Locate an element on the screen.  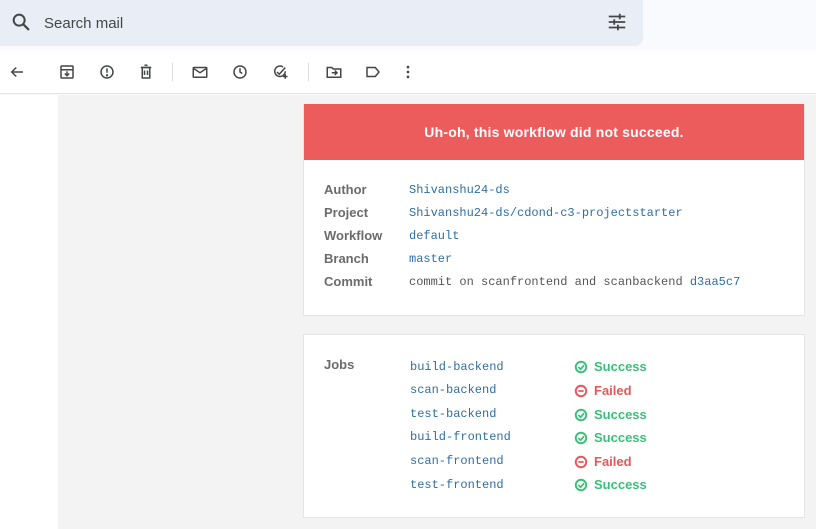
left-nav-strip is located at coordinates (29, 312).